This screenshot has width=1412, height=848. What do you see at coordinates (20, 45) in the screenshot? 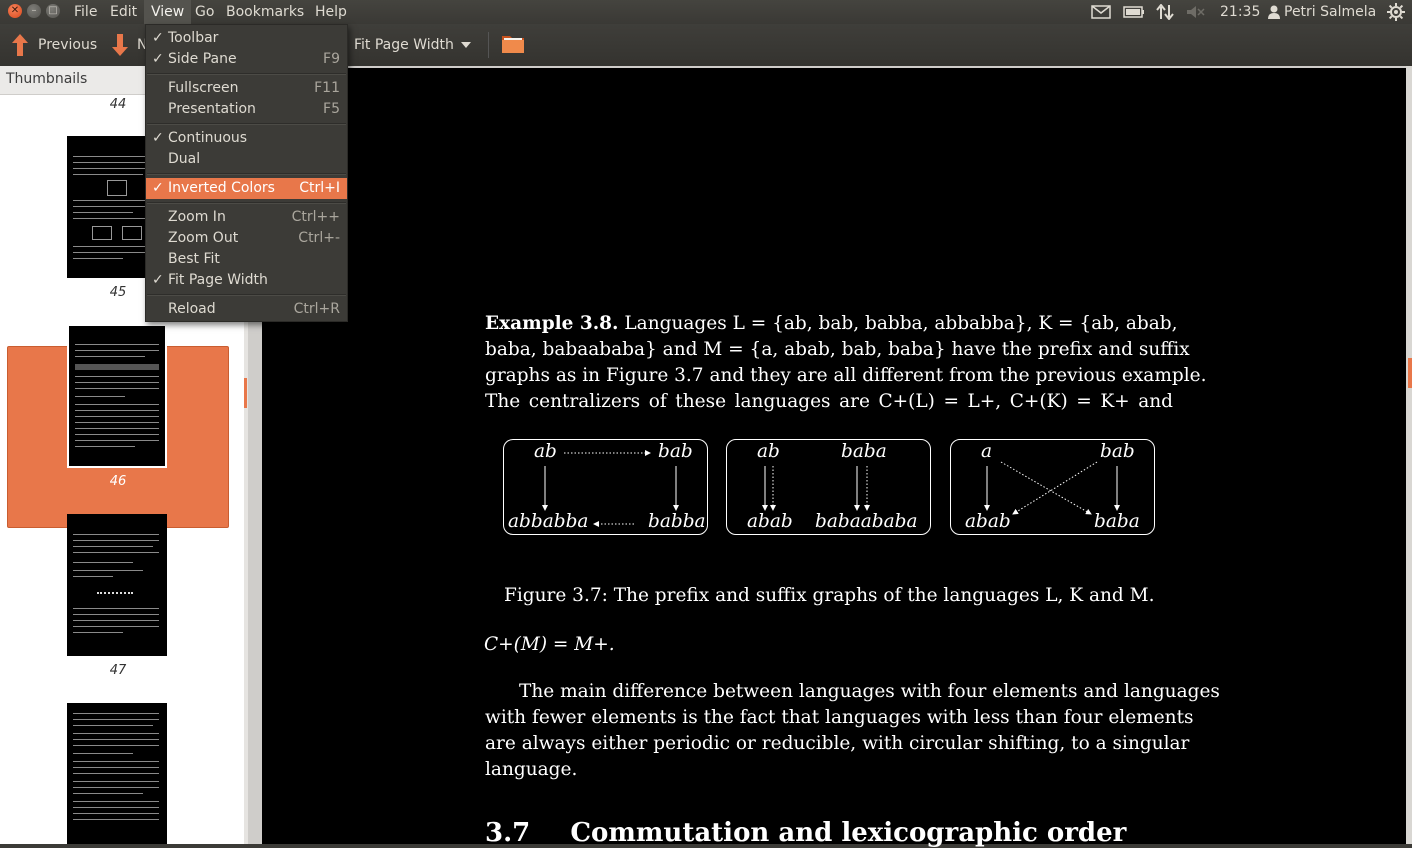
I see `arrow-up-icon` at bounding box center [20, 45].